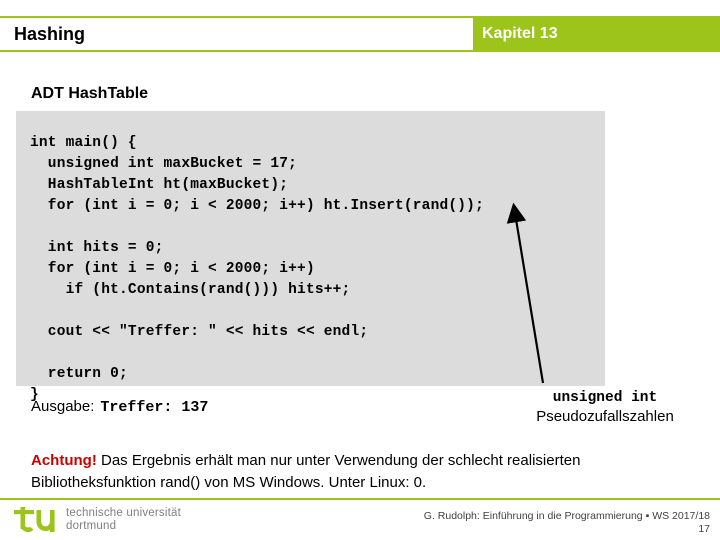 This screenshot has width=720, height=540. Describe the element at coordinates (123, 513) in the screenshot. I see `logo-line-1: technische universität` at that location.